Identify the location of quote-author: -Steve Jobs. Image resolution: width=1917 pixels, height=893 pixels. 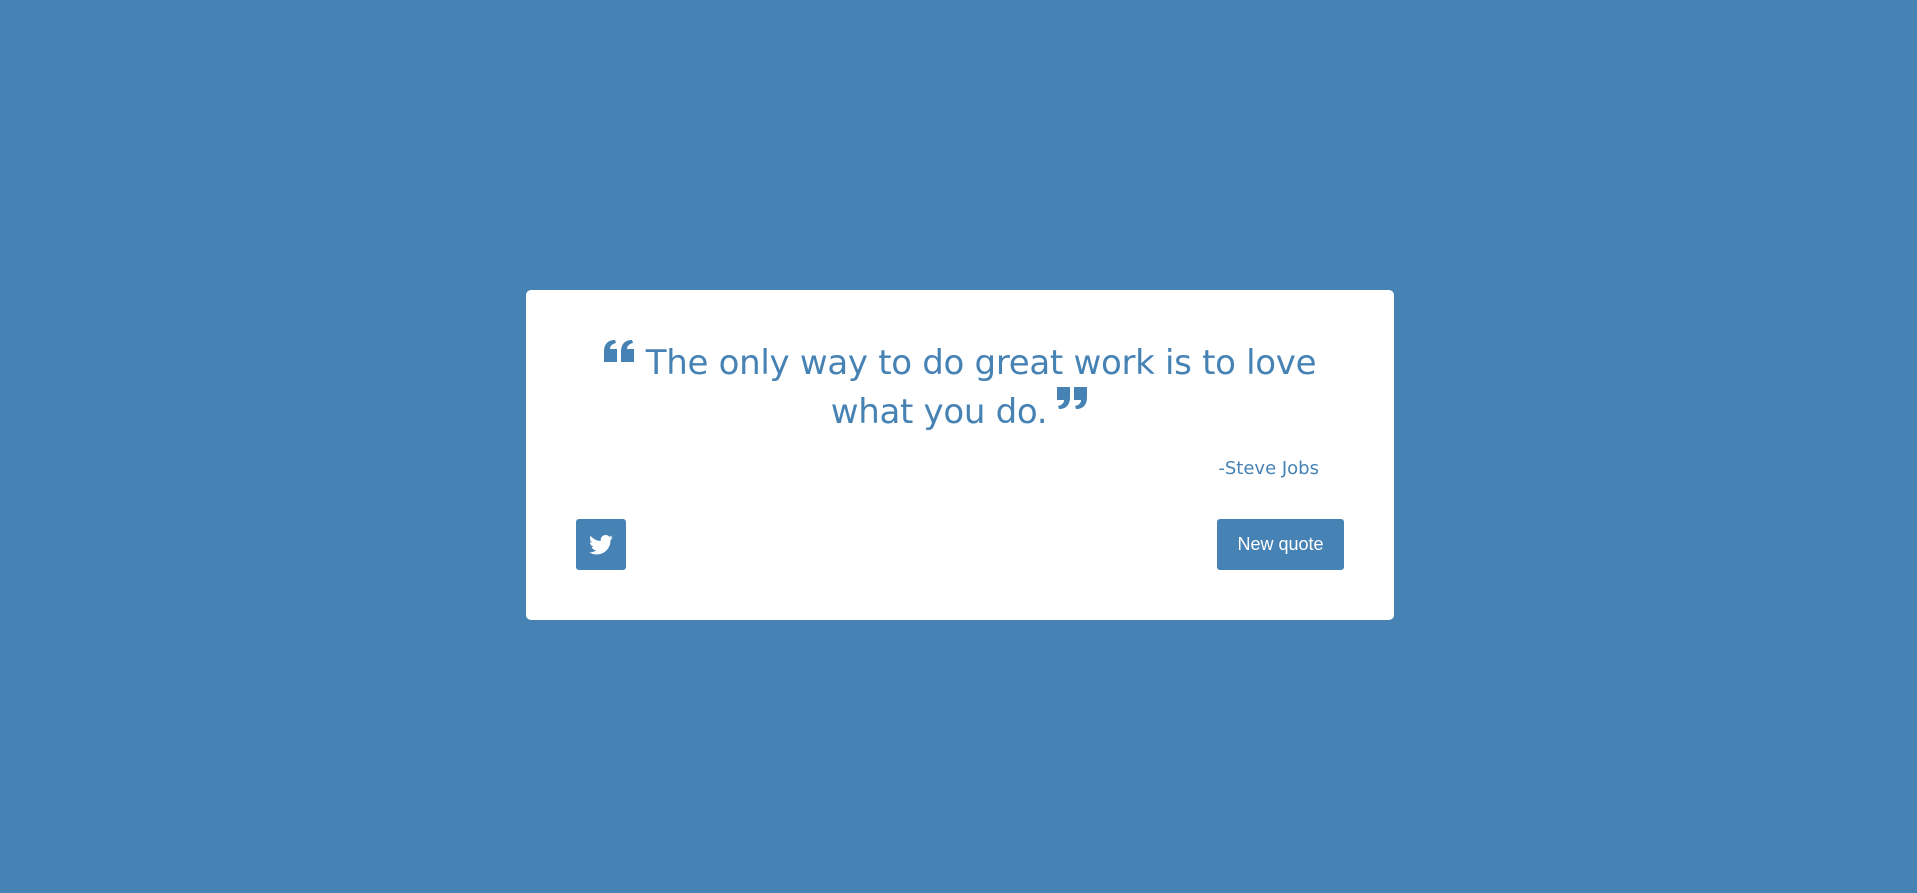
(1268, 468).